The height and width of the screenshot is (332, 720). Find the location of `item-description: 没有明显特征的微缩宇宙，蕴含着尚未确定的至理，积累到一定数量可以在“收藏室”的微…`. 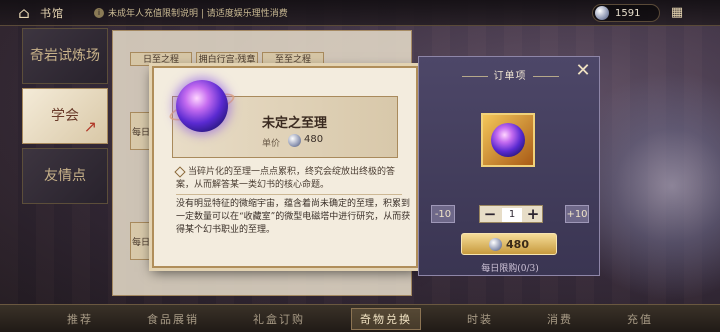

item-description: 没有明显特征的微缩宇宙，蕴含着尚未确定的至理，积累到一定数量可以在“收藏室”的微… is located at coordinates (293, 217).